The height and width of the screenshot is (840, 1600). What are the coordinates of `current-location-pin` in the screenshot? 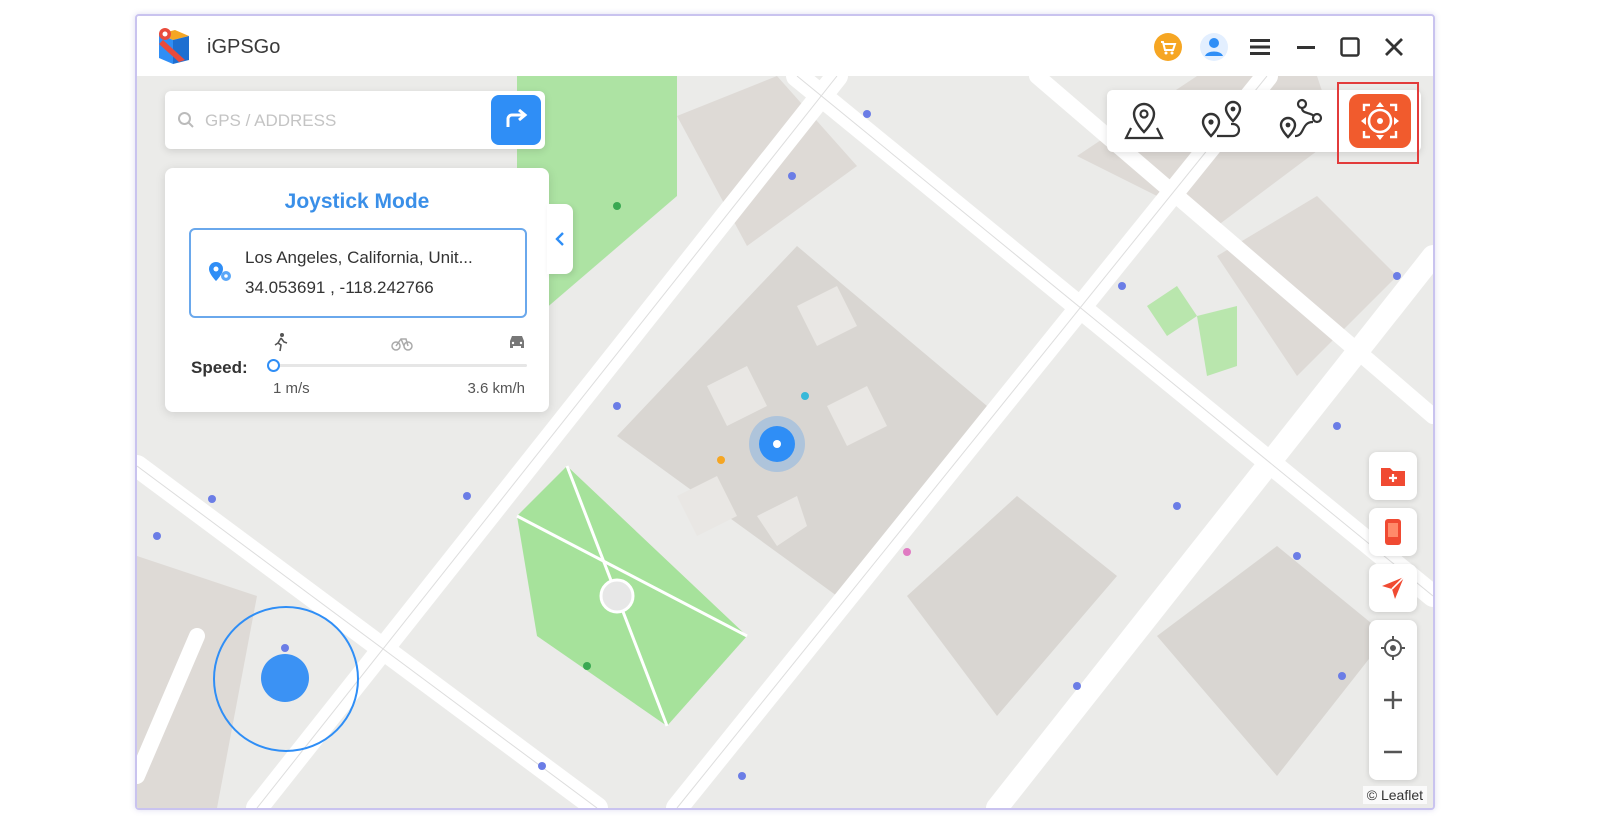 It's located at (777, 444).